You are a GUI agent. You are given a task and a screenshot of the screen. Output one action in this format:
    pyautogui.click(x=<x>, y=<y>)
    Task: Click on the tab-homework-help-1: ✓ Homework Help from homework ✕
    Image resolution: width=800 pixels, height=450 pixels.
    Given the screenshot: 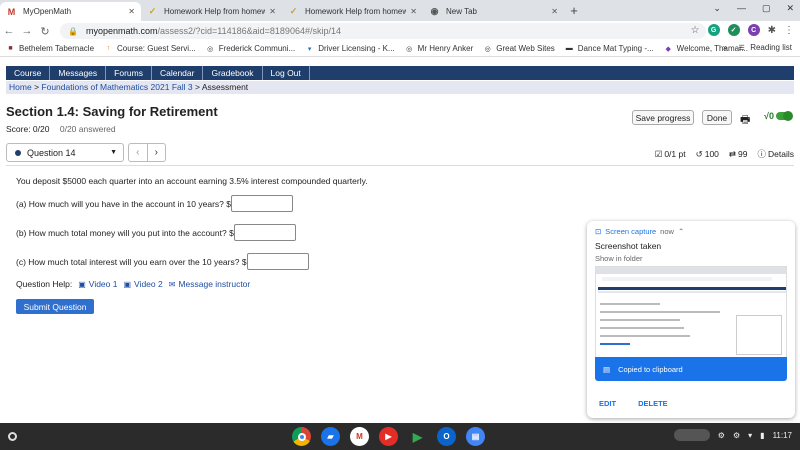 What is the action you would take?
    pyautogui.click(x=211, y=11)
    